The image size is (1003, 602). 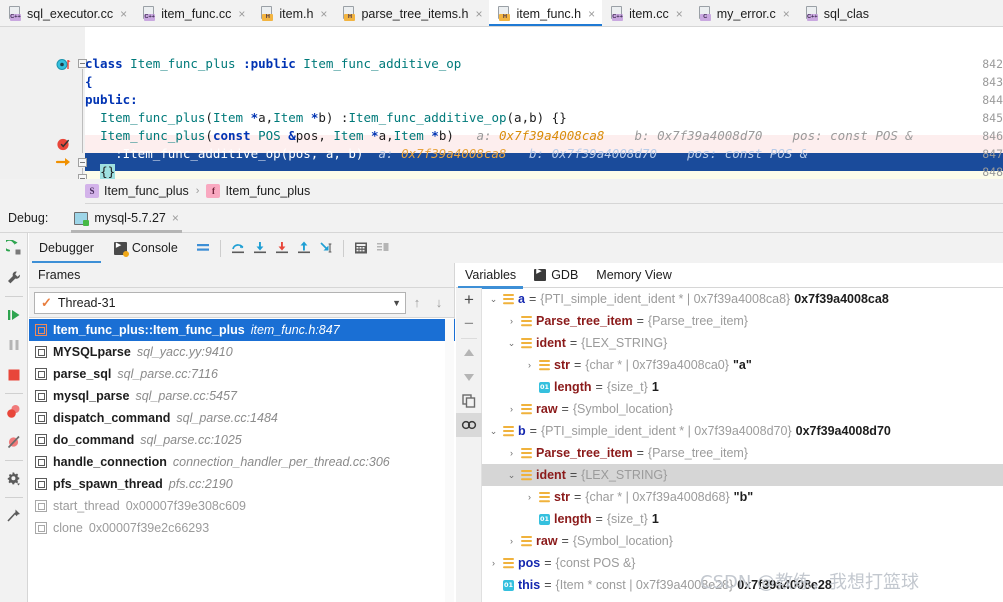 What do you see at coordinates (439, 303) in the screenshot?
I see `frame-down-button: ↓` at bounding box center [439, 303].